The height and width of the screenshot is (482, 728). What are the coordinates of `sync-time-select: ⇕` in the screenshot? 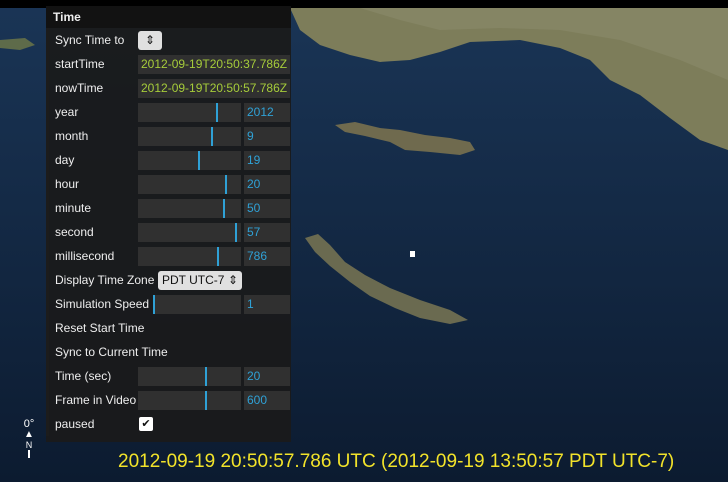 It's located at (150, 40).